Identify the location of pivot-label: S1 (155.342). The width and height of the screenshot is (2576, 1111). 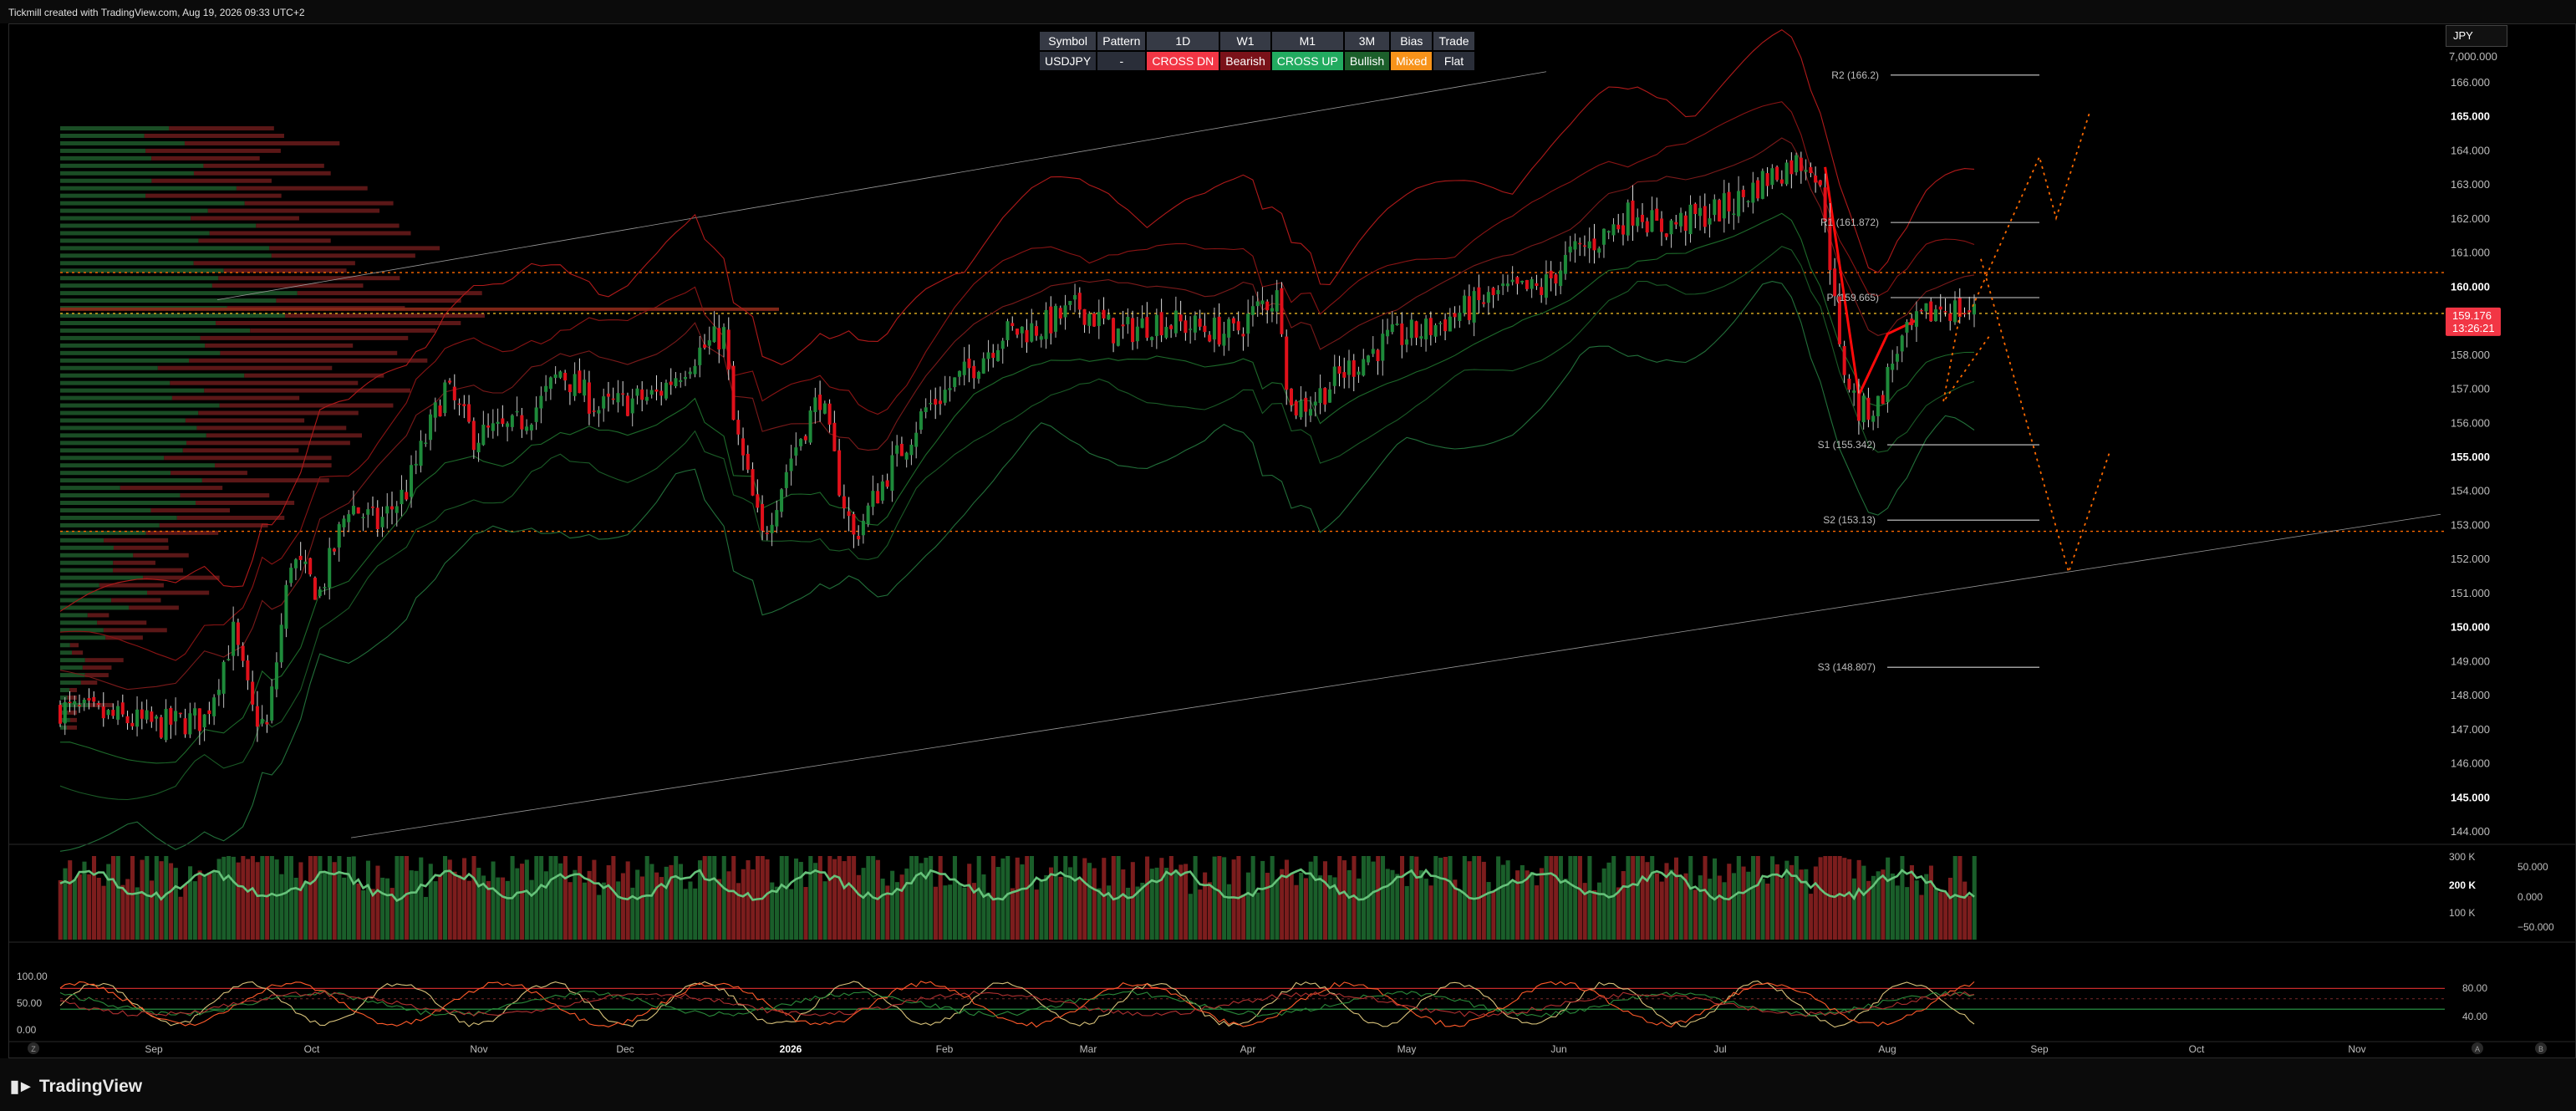
(1847, 445).